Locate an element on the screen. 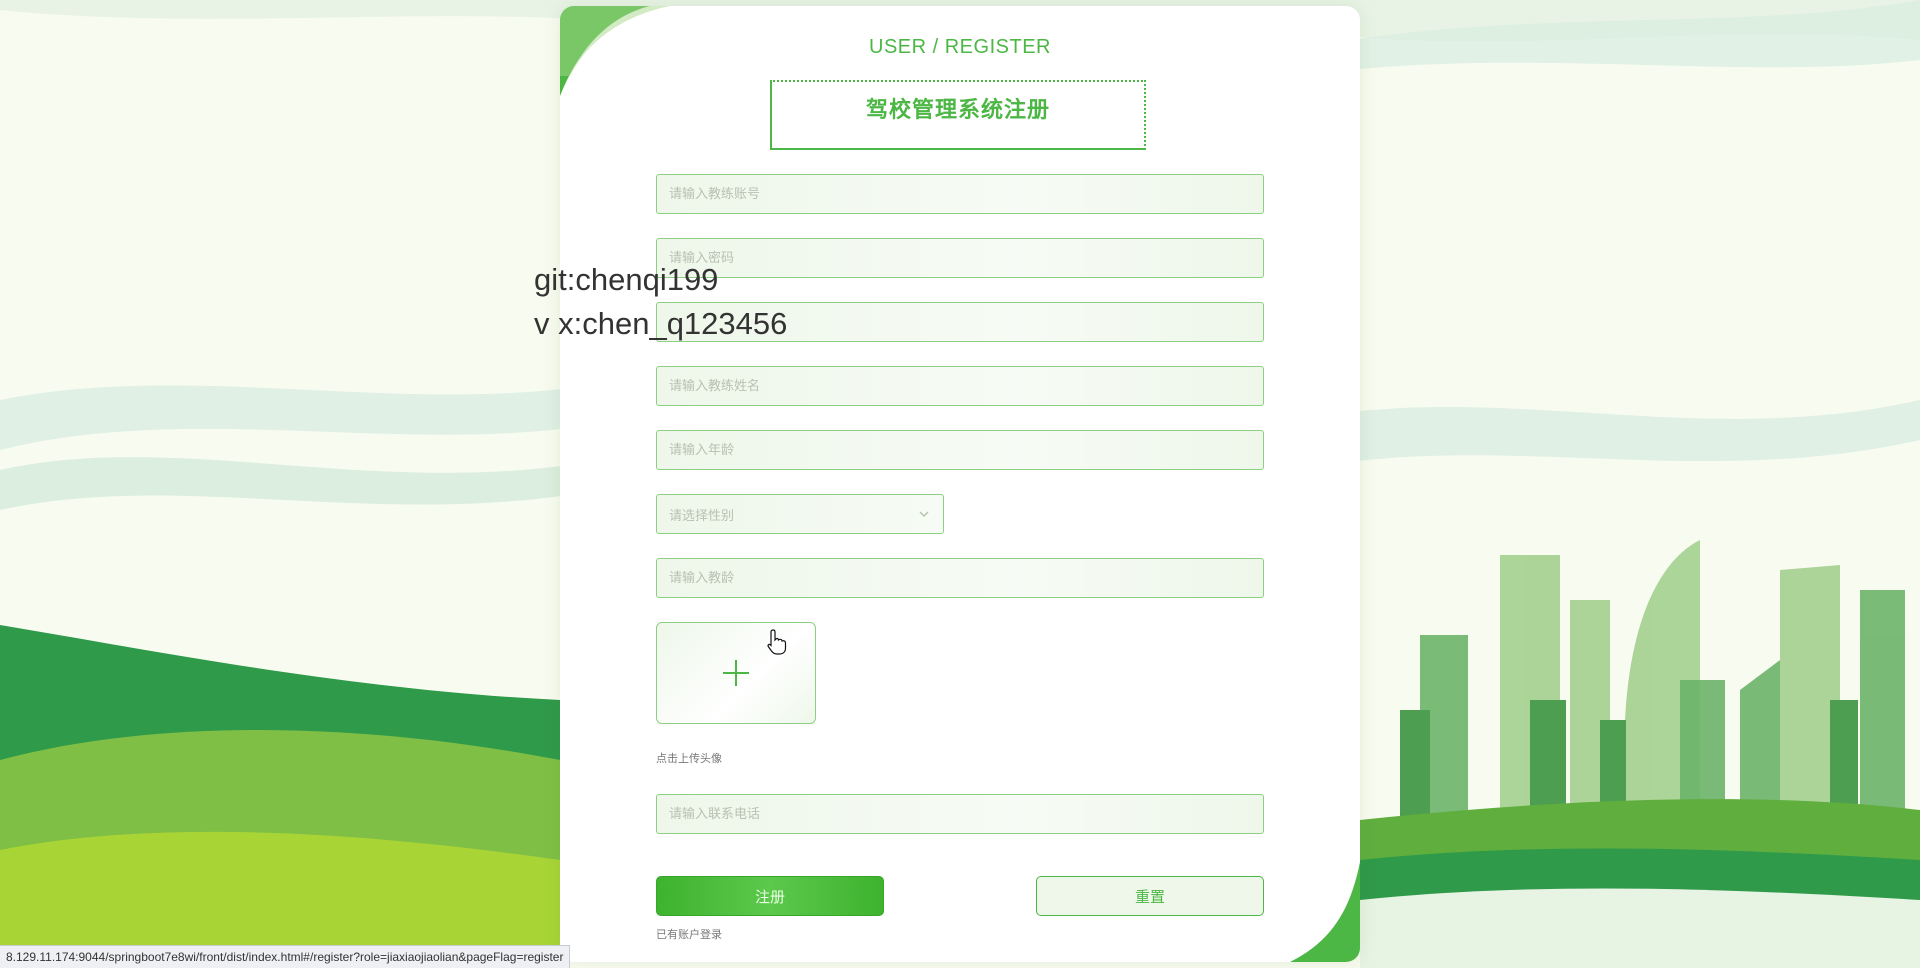 This screenshot has height=968, width=1920. reset-button: 重置 is located at coordinates (1150, 896).